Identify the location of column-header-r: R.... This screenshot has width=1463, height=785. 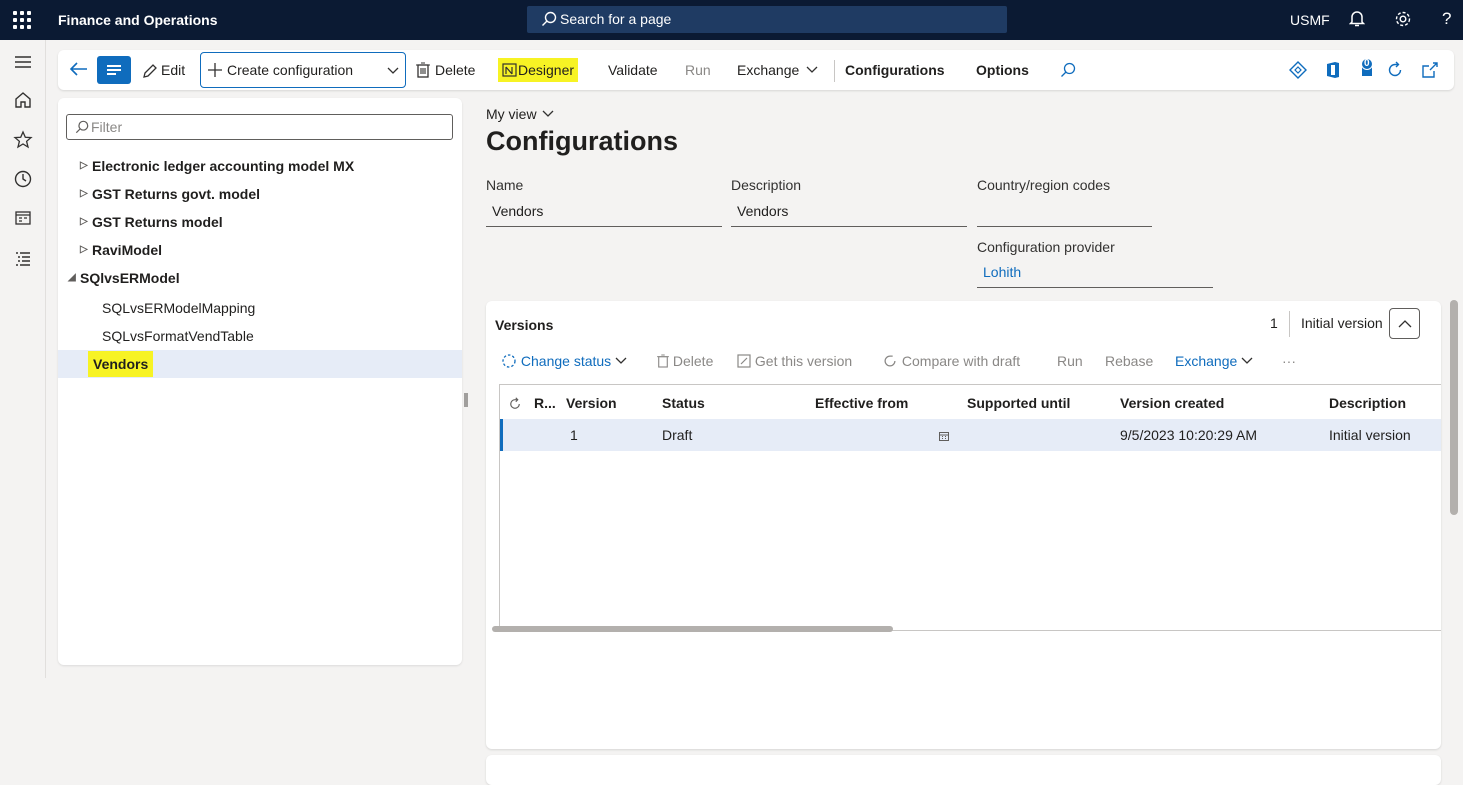
(545, 403).